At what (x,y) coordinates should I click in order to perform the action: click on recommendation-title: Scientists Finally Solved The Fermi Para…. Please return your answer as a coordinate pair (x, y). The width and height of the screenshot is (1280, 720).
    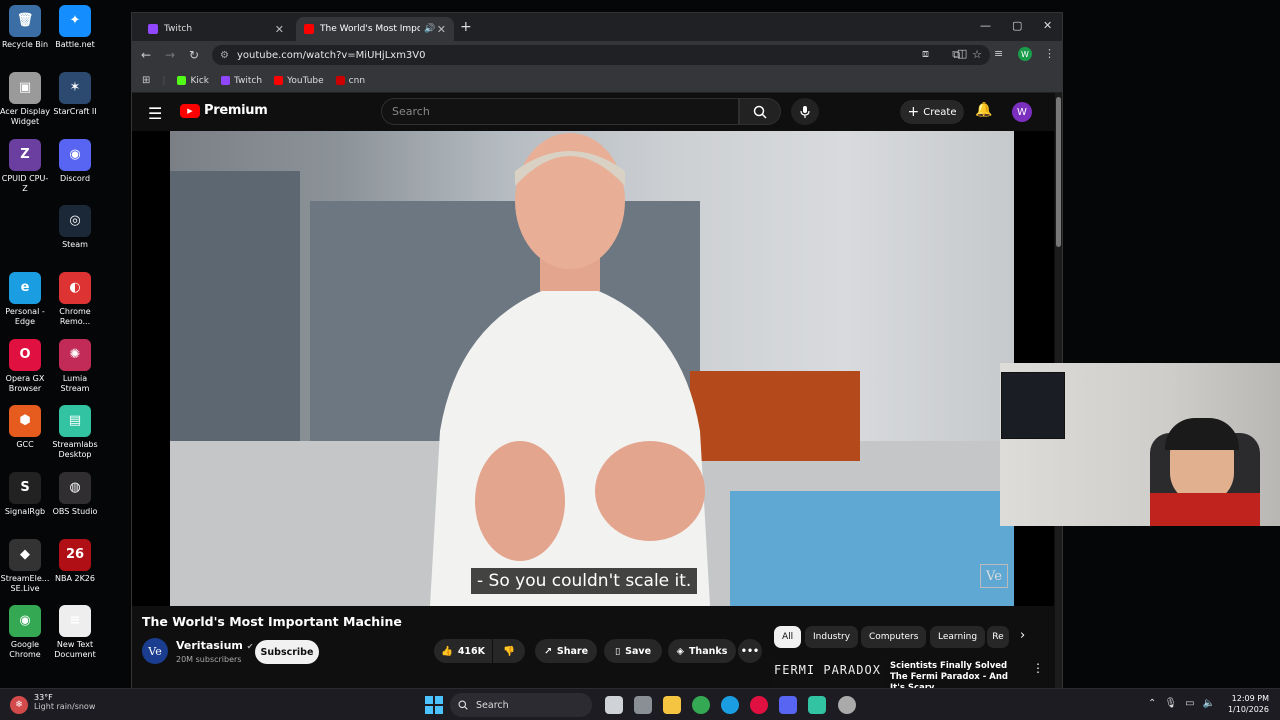
    Looking at the image, I should click on (955, 675).